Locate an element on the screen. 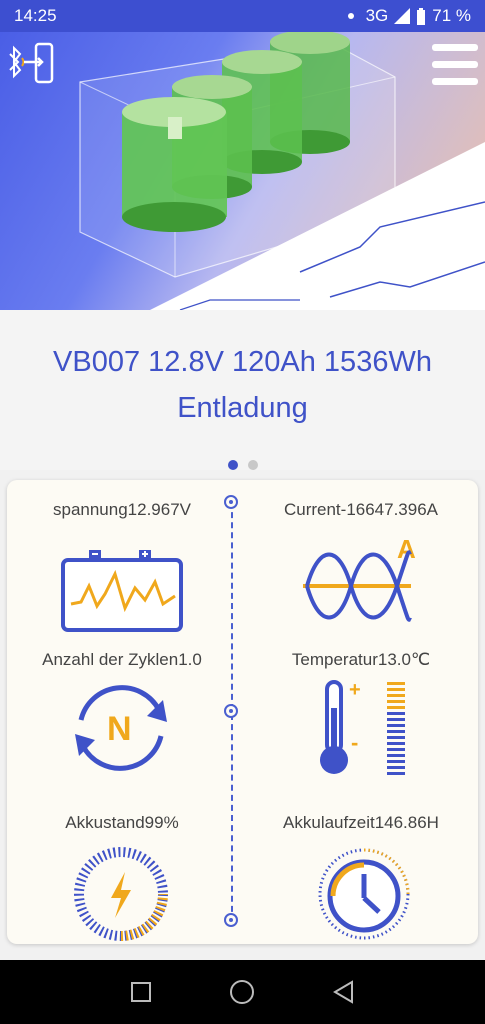 The width and height of the screenshot is (485, 1024). temperature-label: Temperatur13.0℃ is located at coordinates (361, 659).